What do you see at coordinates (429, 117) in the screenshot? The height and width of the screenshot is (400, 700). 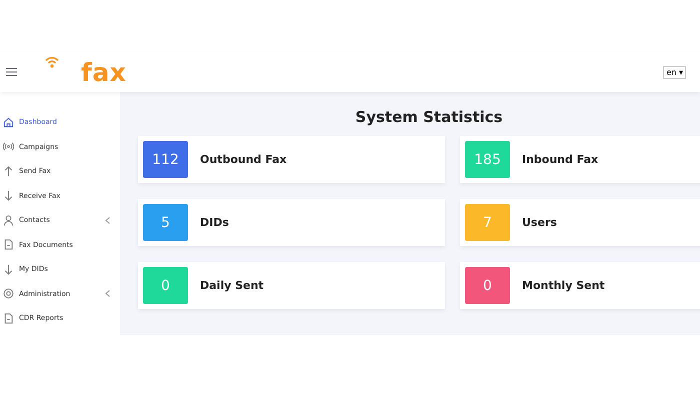 I see `page-title: System Statistics` at bounding box center [429, 117].